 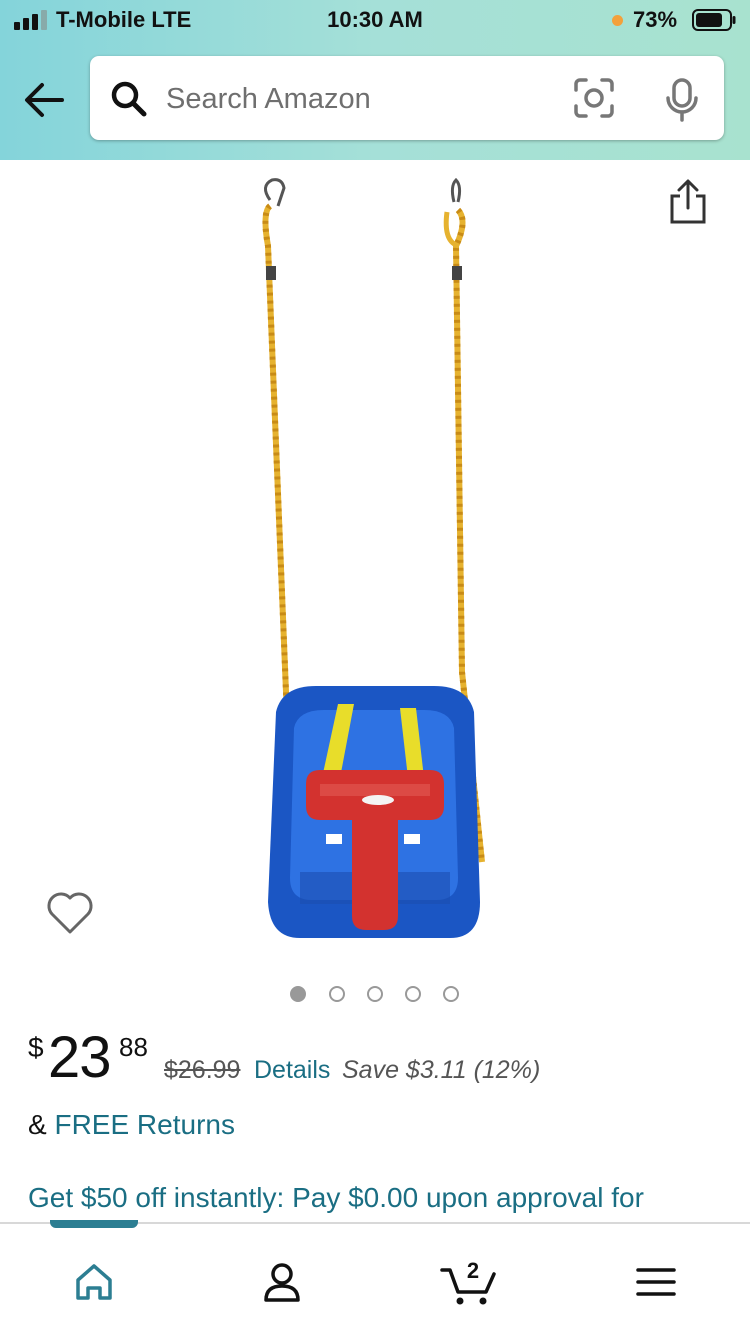 What do you see at coordinates (655, 19) in the screenshot?
I see `battery-percent: 73%` at bounding box center [655, 19].